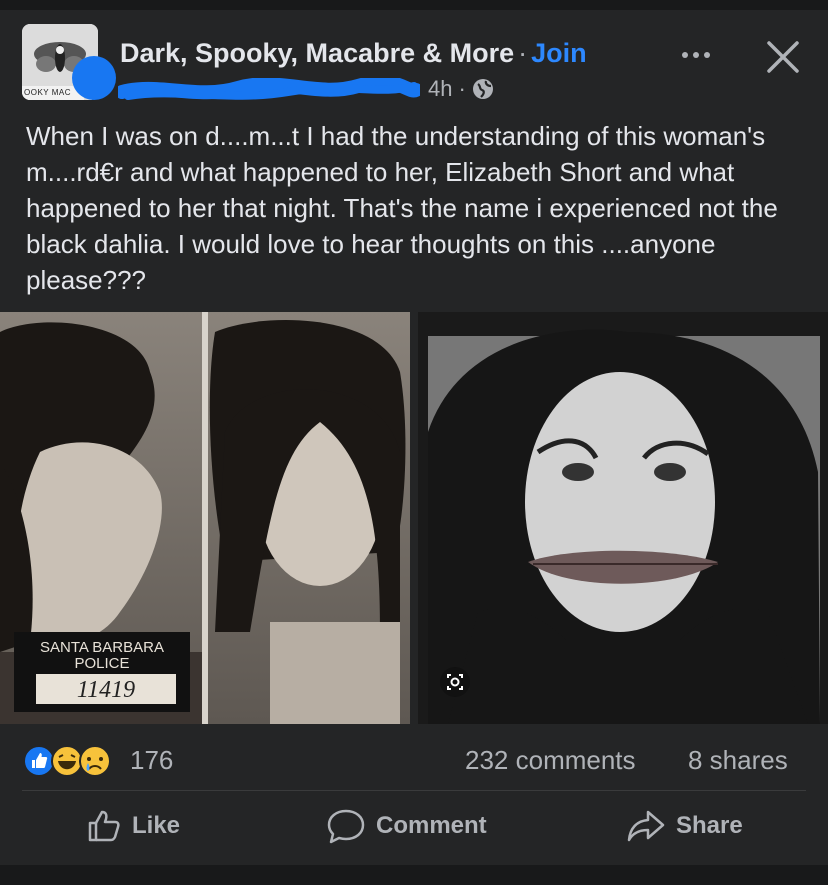 The image size is (828, 885). Describe the element at coordinates (39, 761) in the screenshot. I see `like-reaction-icon` at that location.